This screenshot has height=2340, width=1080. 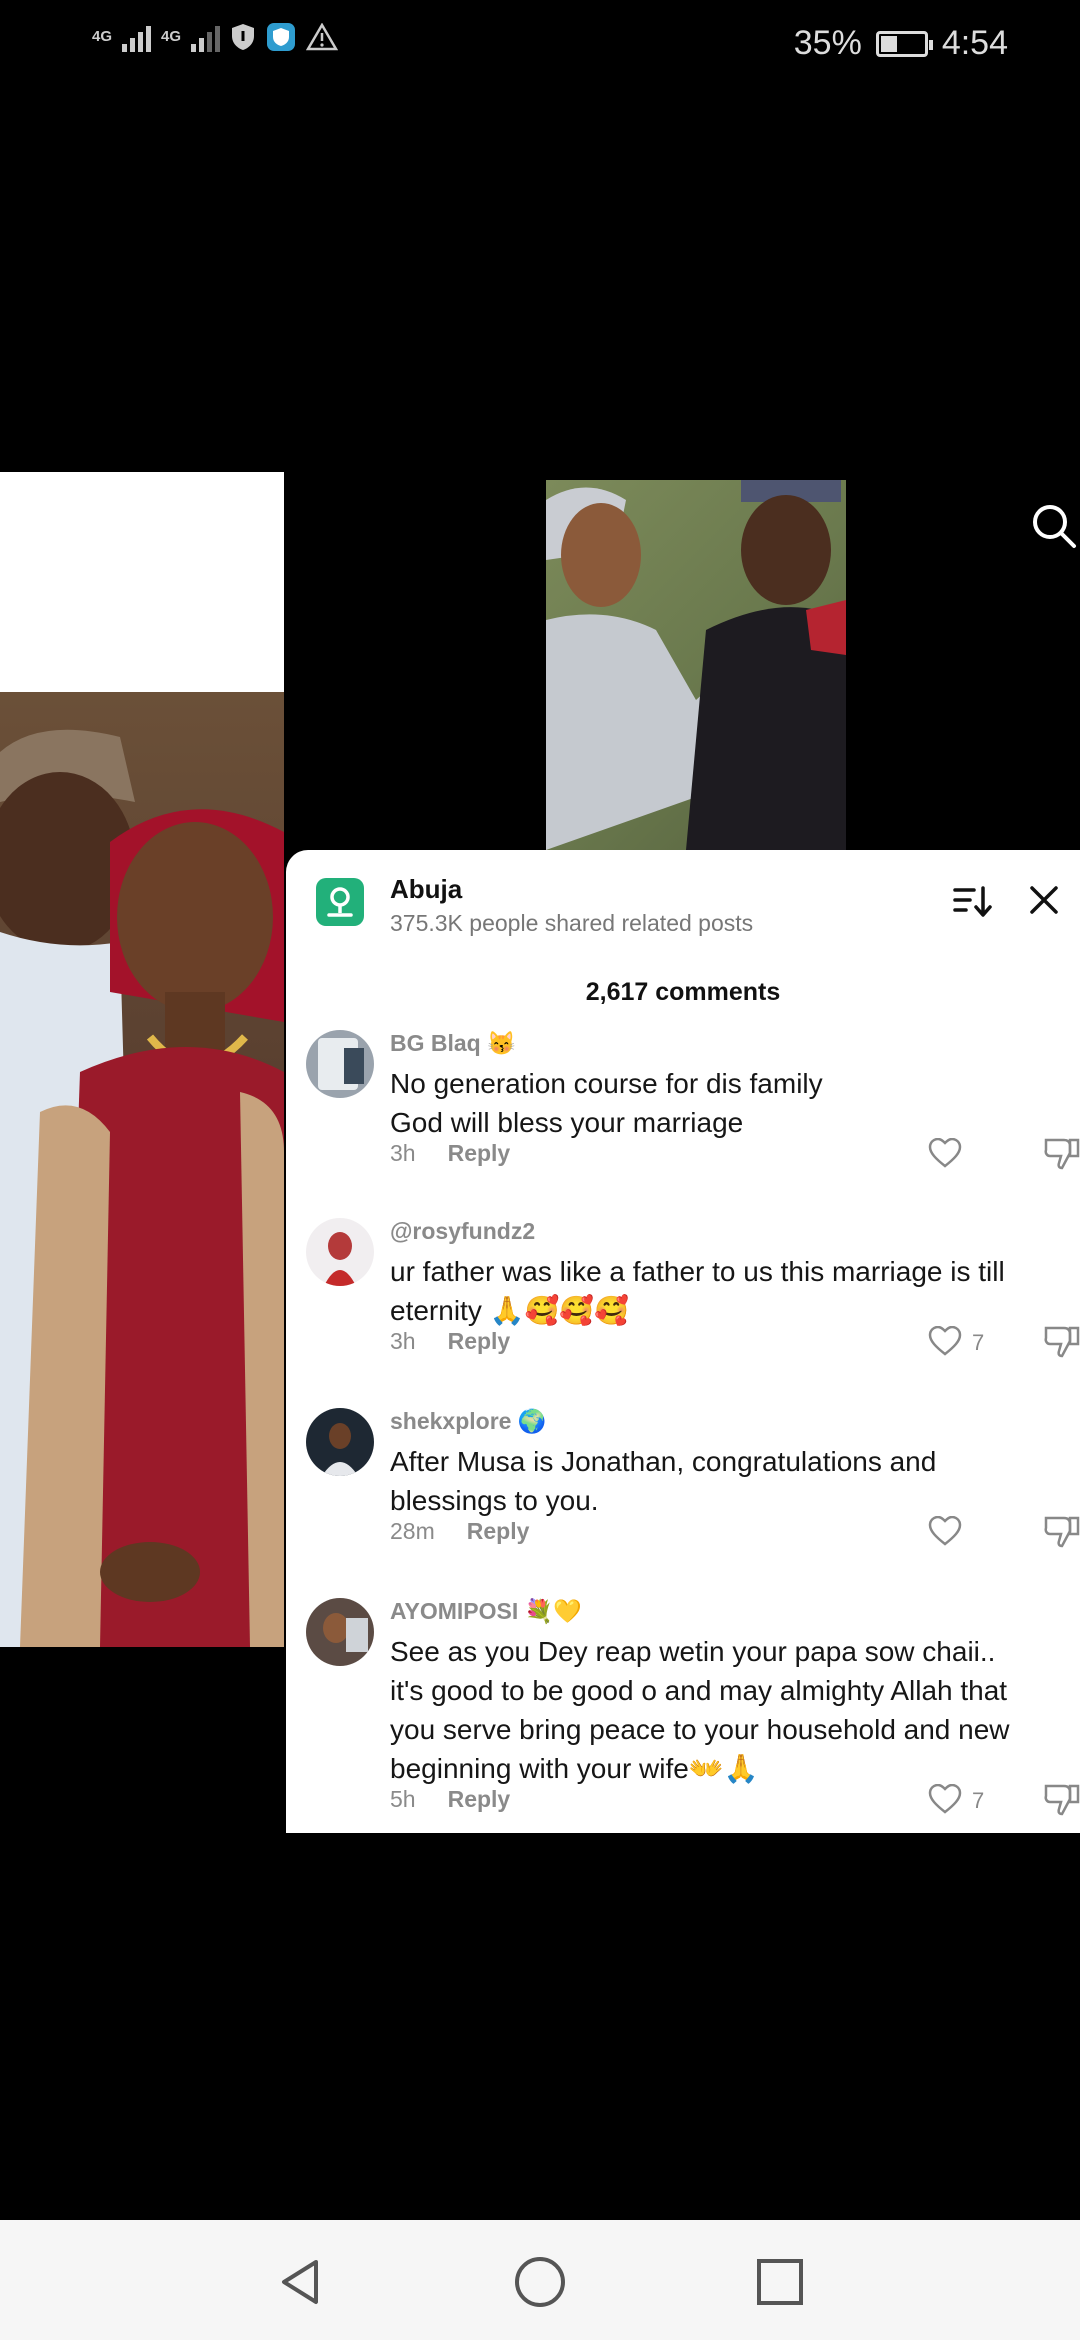 What do you see at coordinates (468, 1421) in the screenshot?
I see `comment-username: shekxplore 🌍` at bounding box center [468, 1421].